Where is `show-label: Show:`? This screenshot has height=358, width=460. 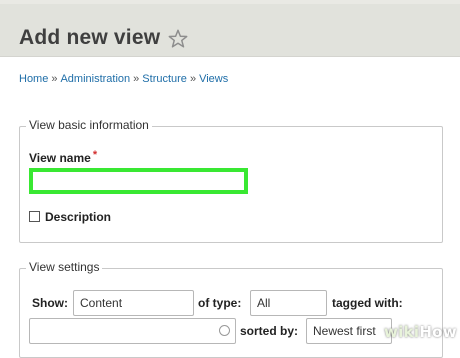 show-label: Show: is located at coordinates (50, 303).